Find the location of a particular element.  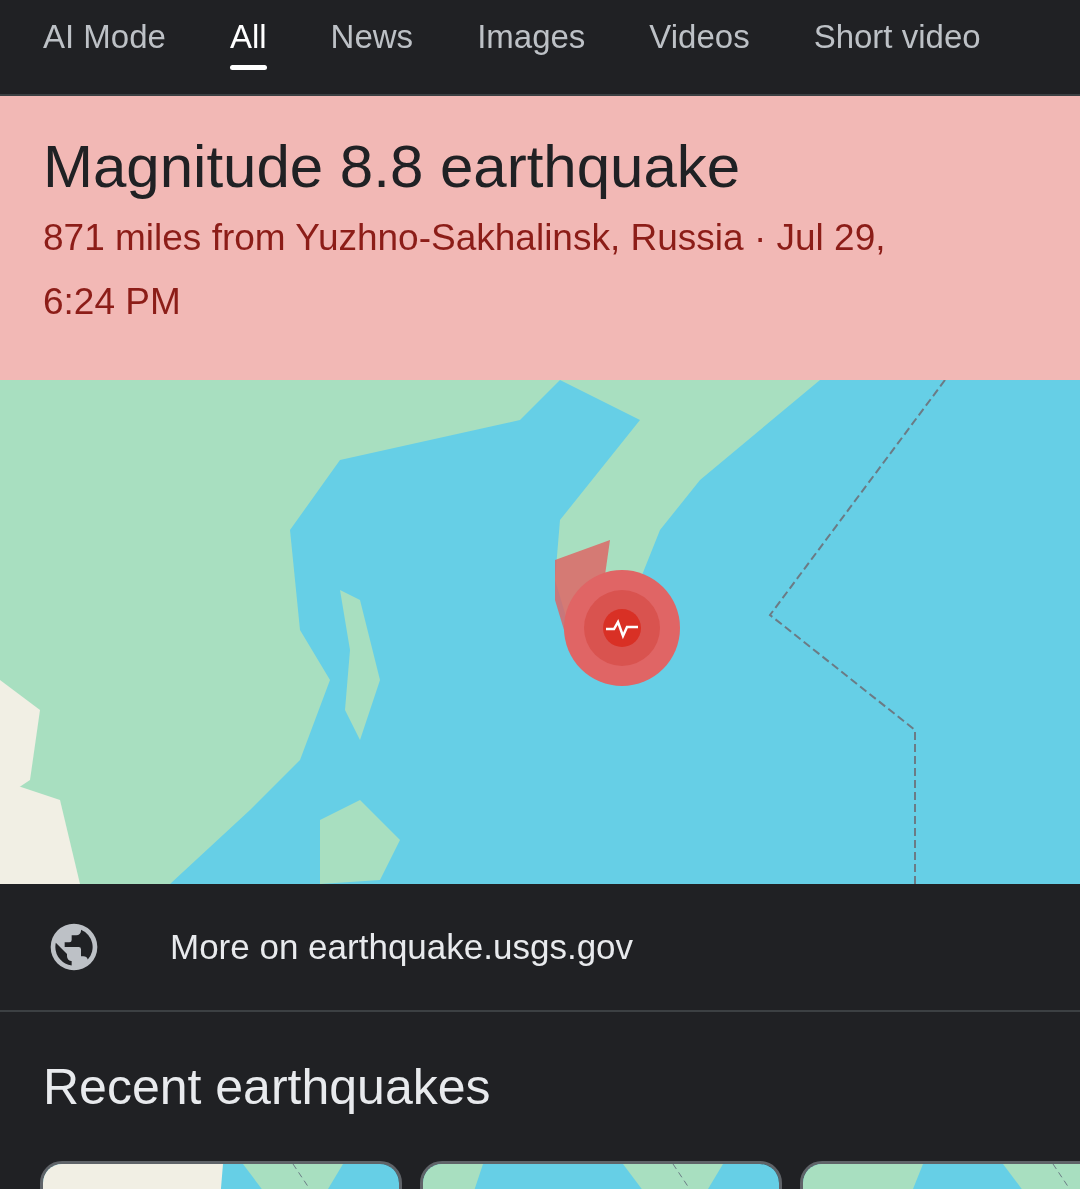

earthquake-title: Magnitude 8.8 earthquake is located at coordinates (392, 167).